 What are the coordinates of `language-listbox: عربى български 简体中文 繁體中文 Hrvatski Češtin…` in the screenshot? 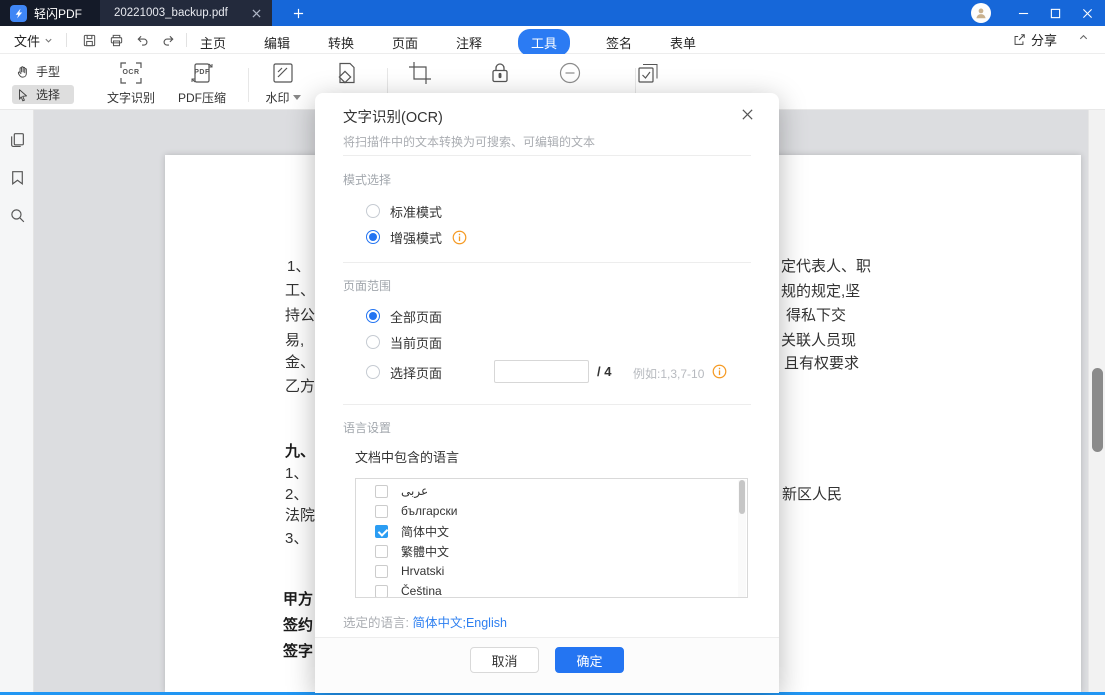 It's located at (551, 538).